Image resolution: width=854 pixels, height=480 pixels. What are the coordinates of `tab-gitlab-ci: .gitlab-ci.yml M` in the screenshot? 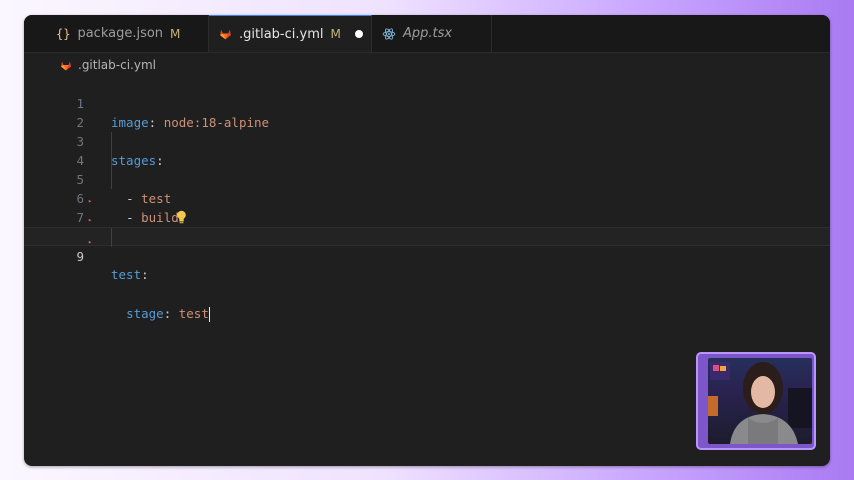 It's located at (290, 33).